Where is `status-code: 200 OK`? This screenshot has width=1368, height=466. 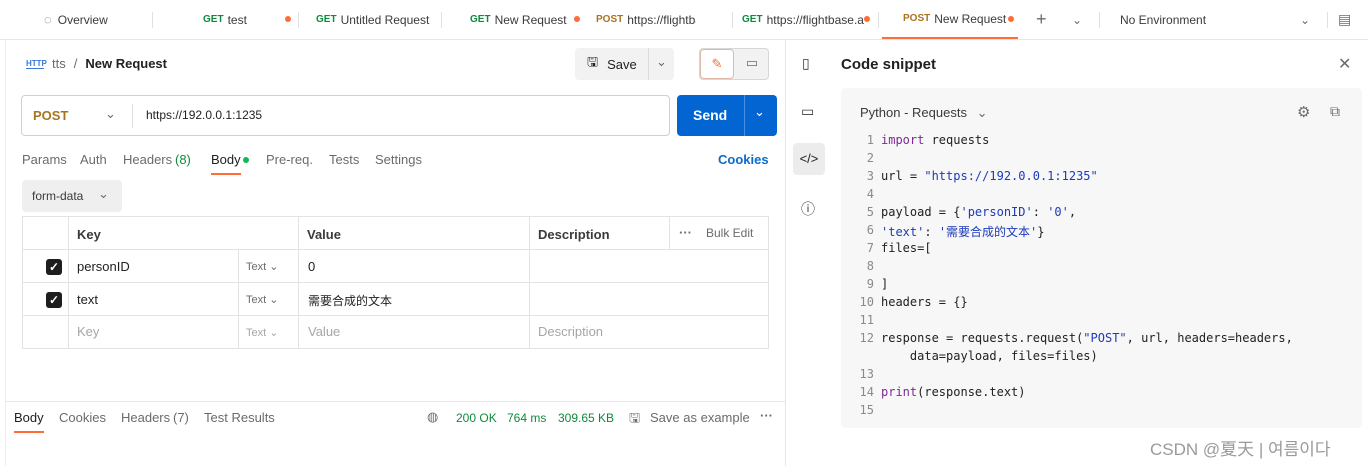 status-code: 200 OK is located at coordinates (476, 418).